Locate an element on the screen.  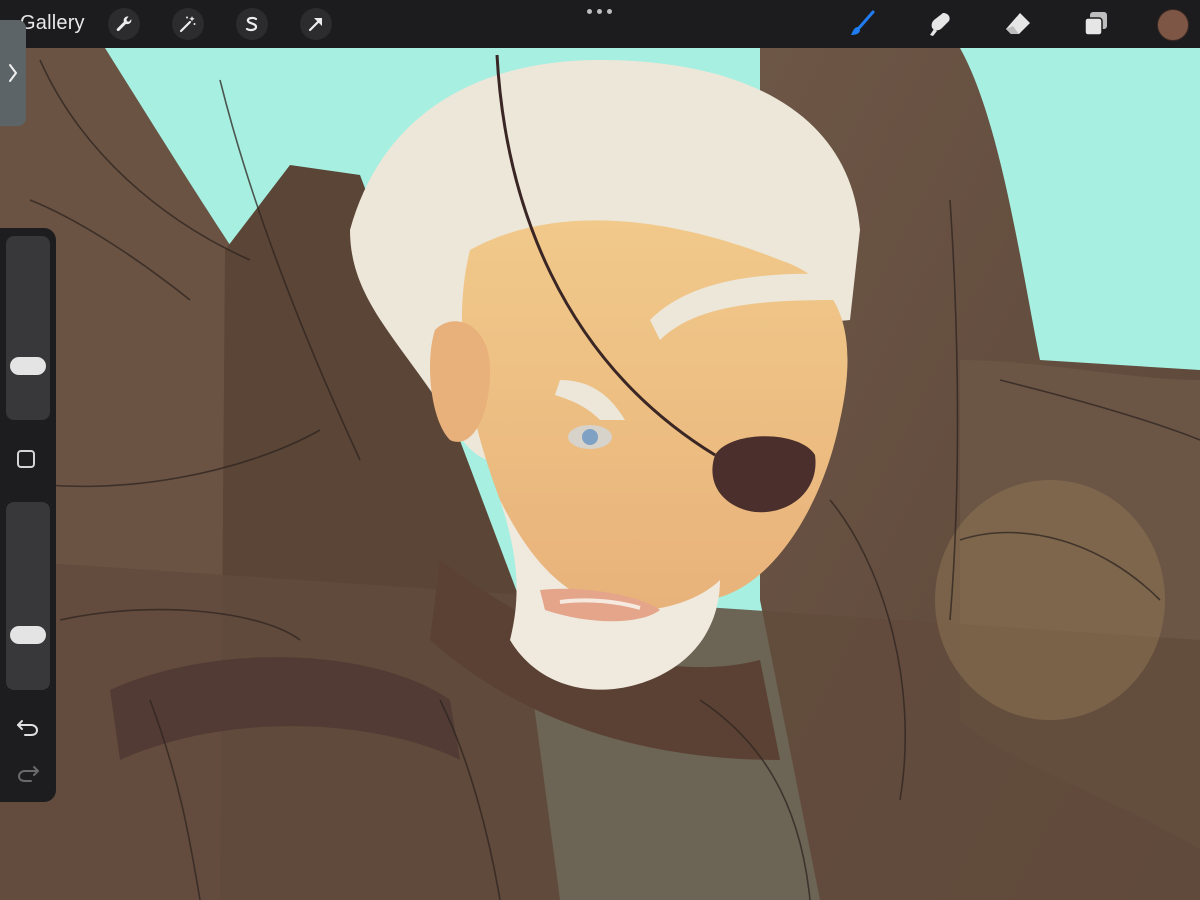
smudge-tool-button is located at coordinates (940, 24).